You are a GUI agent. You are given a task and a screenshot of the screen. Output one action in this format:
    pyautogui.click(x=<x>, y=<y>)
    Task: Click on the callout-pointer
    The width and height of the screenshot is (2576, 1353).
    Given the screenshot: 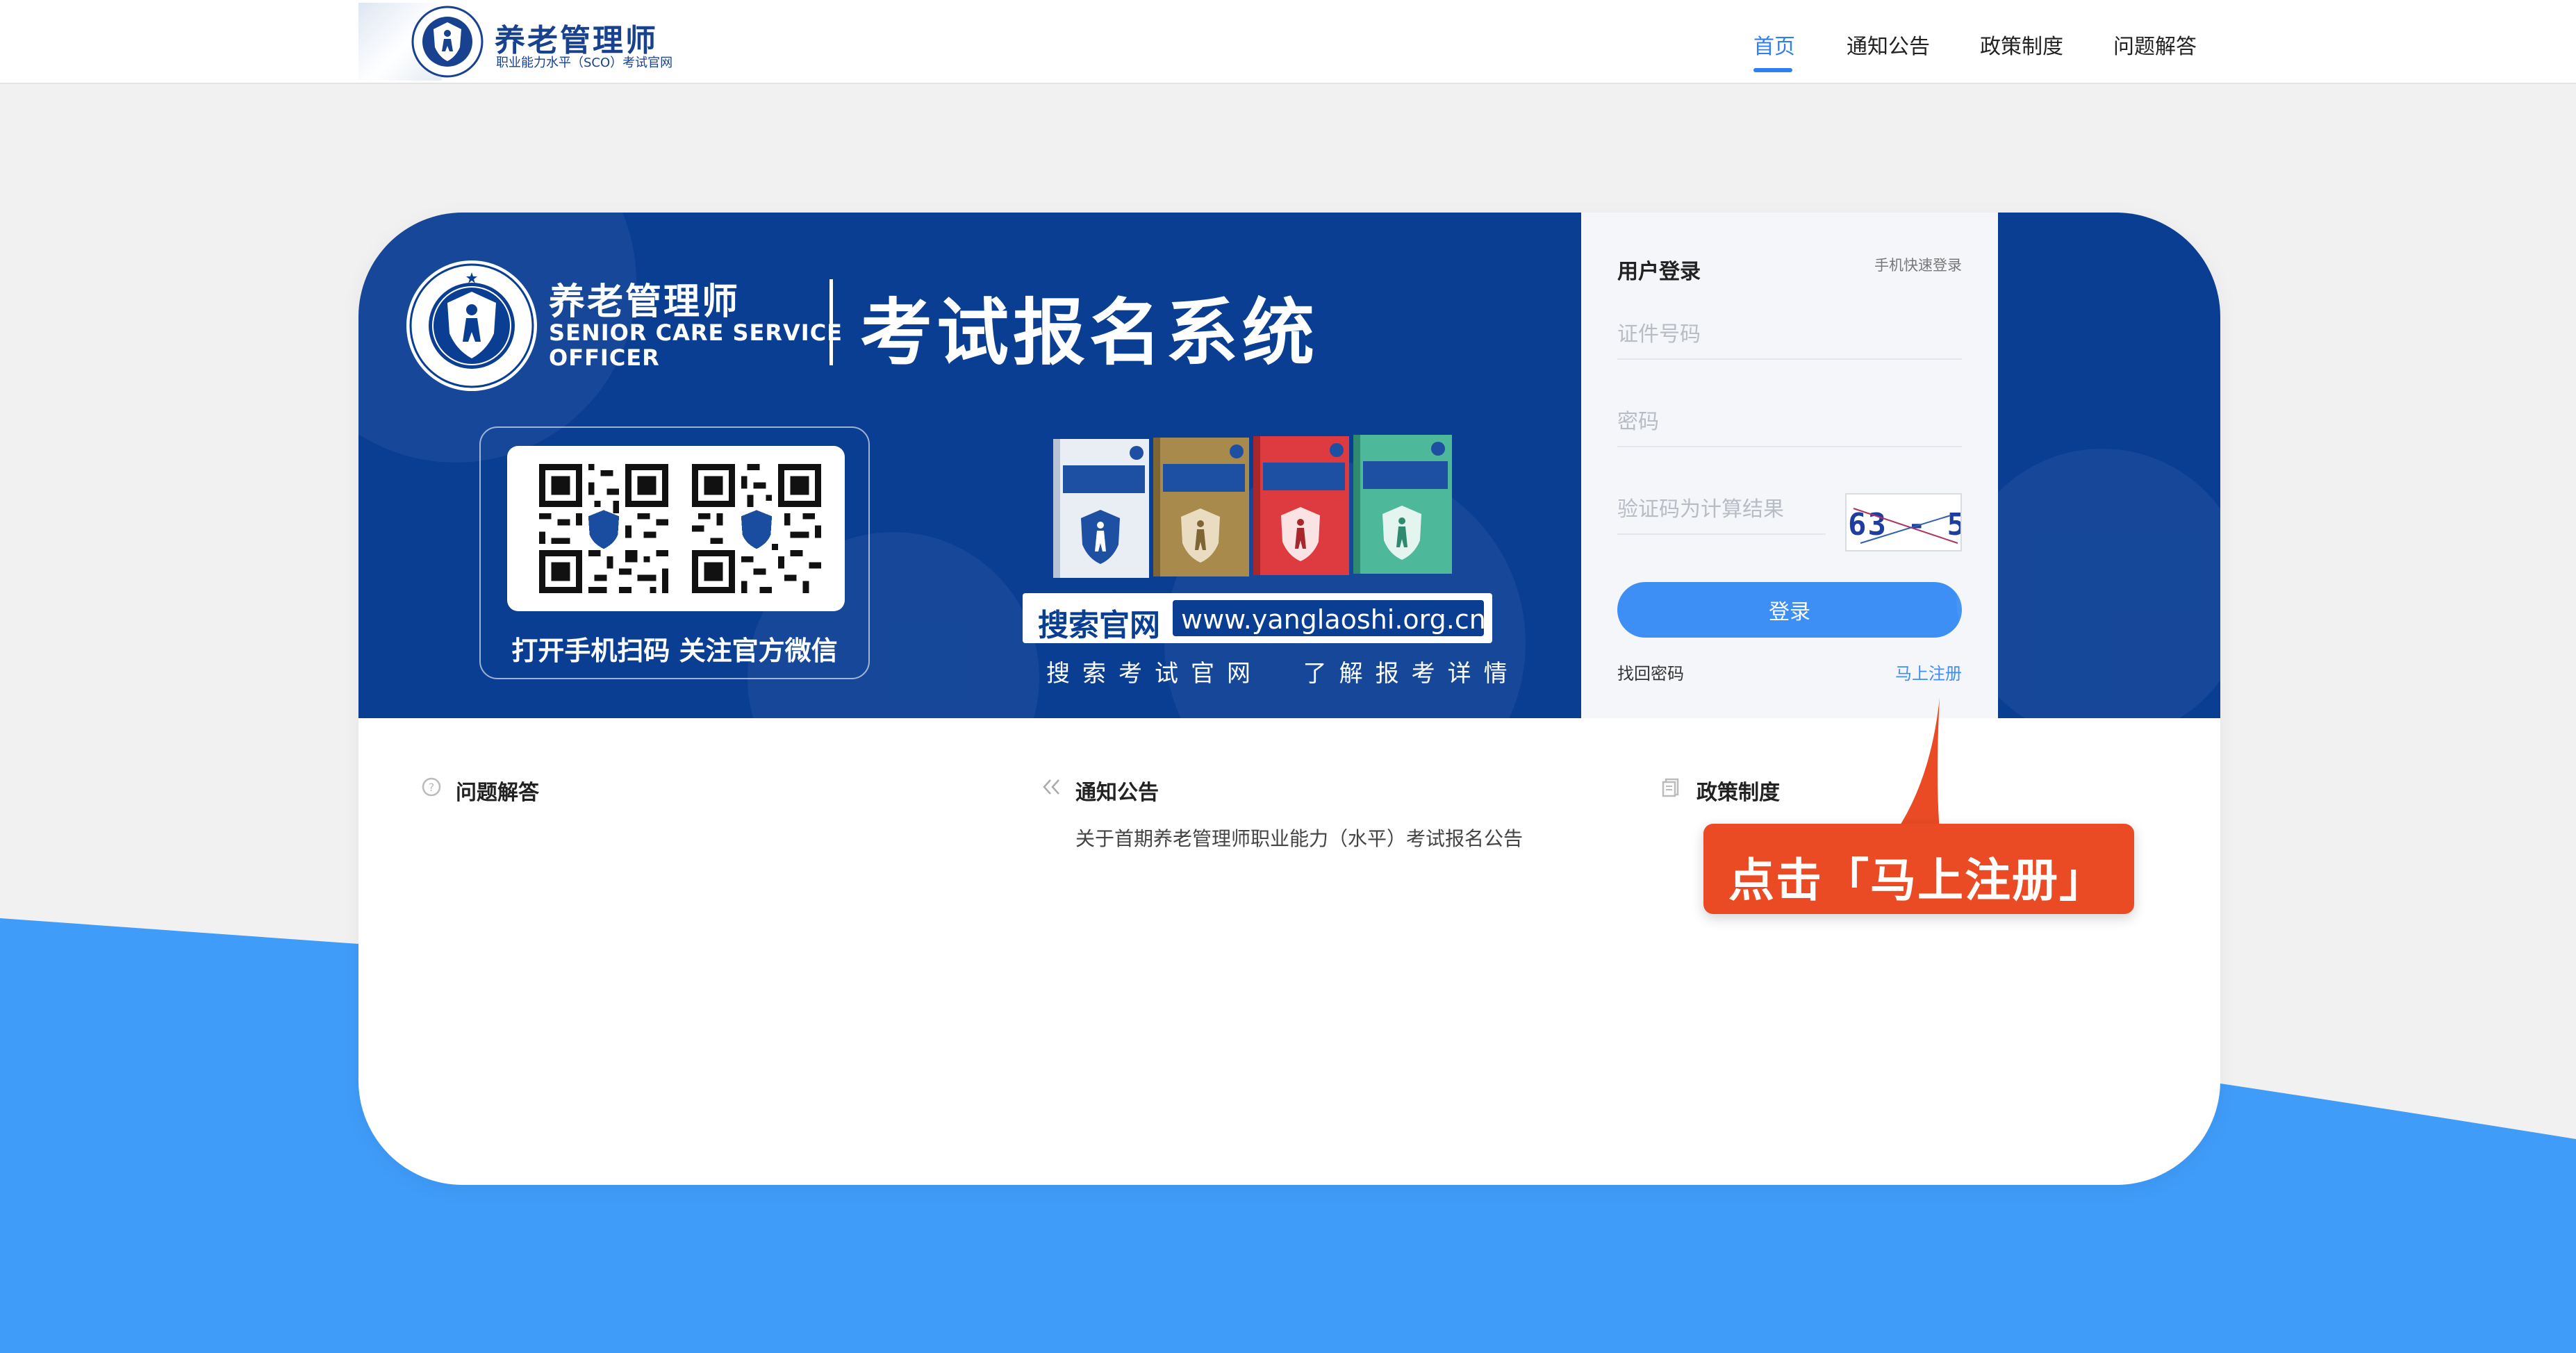 What is the action you would take?
    pyautogui.click(x=1919, y=764)
    